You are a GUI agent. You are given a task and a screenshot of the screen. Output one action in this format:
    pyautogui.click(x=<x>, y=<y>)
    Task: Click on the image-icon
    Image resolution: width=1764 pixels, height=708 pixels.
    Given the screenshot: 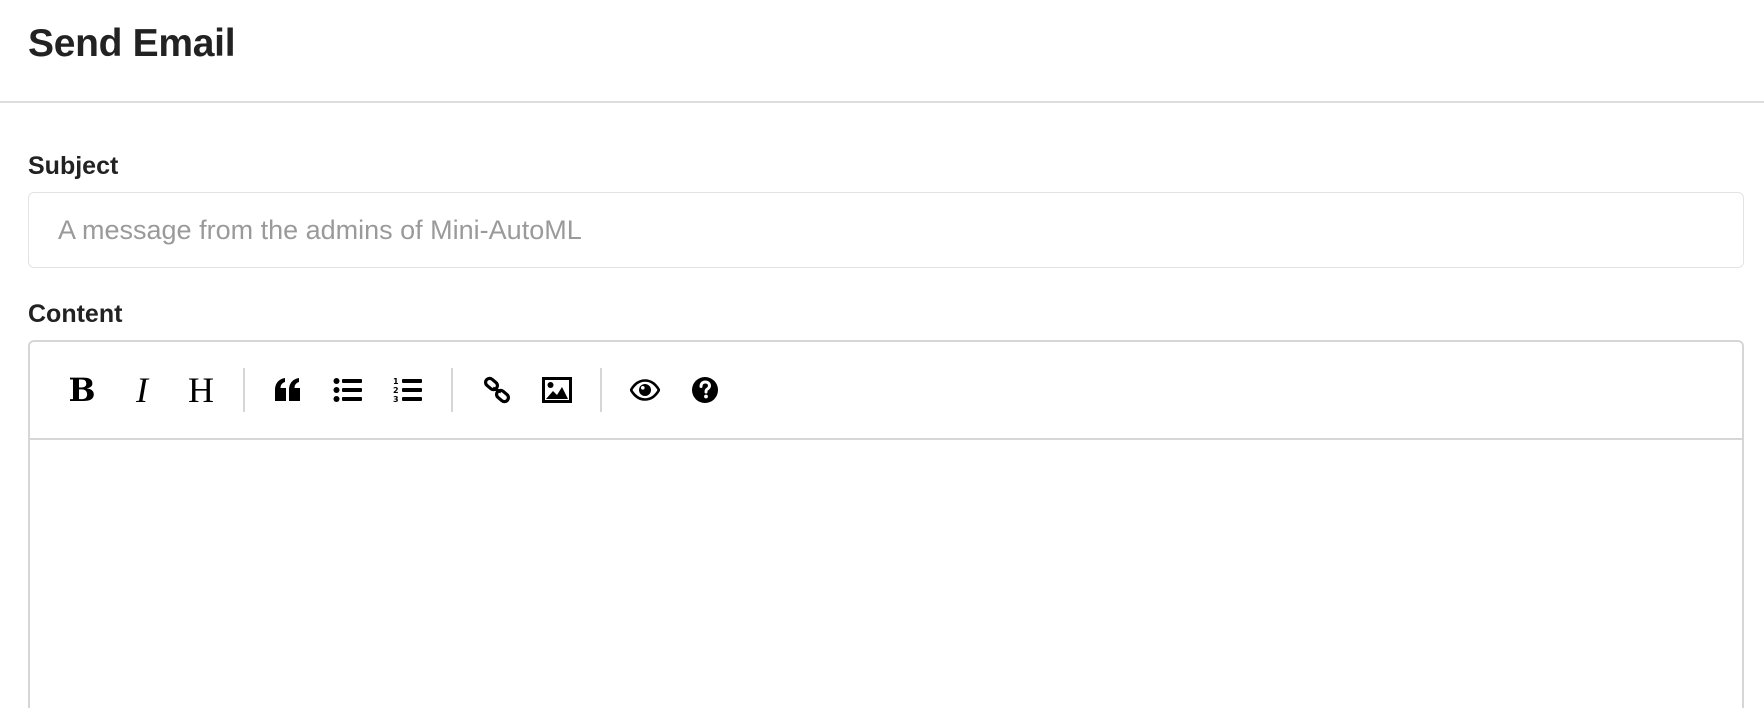 What is the action you would take?
    pyautogui.click(x=557, y=390)
    